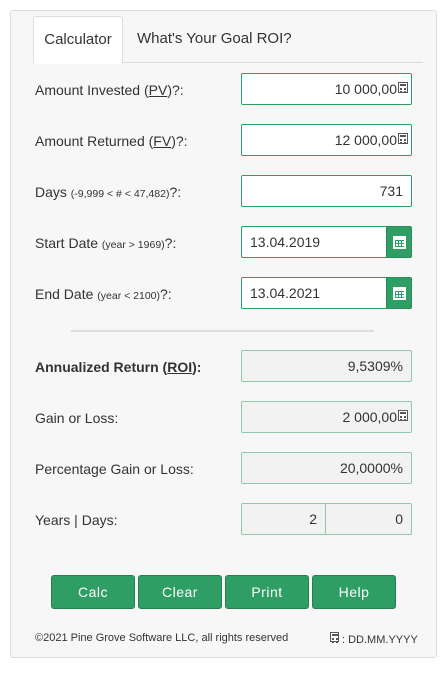 Image resolution: width=446 pixels, height=673 pixels. What do you see at coordinates (76, 520) in the screenshot?
I see `years-days-label: Years | Days:` at bounding box center [76, 520].